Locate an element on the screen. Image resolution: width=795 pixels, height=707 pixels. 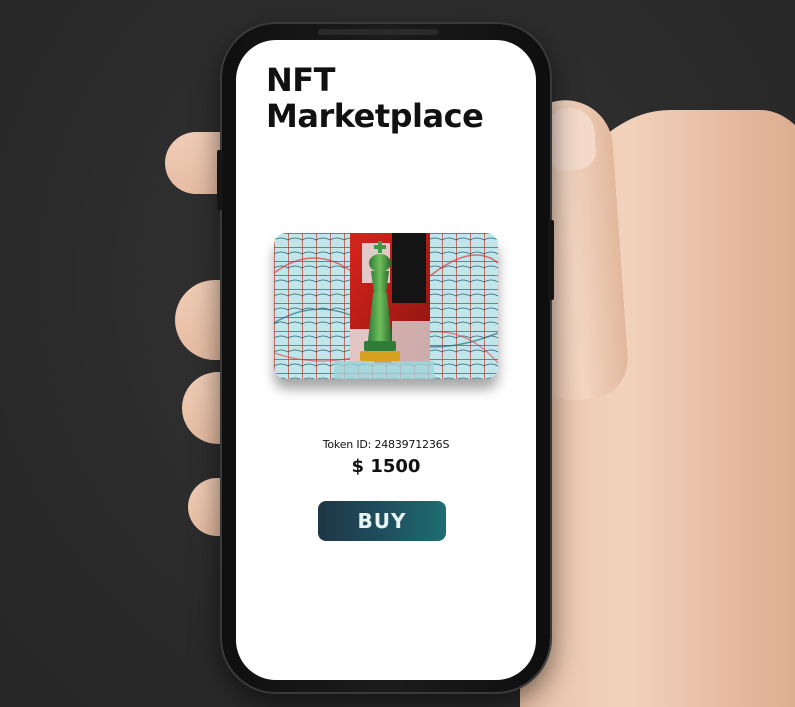
phone-speaker is located at coordinates (378, 32).